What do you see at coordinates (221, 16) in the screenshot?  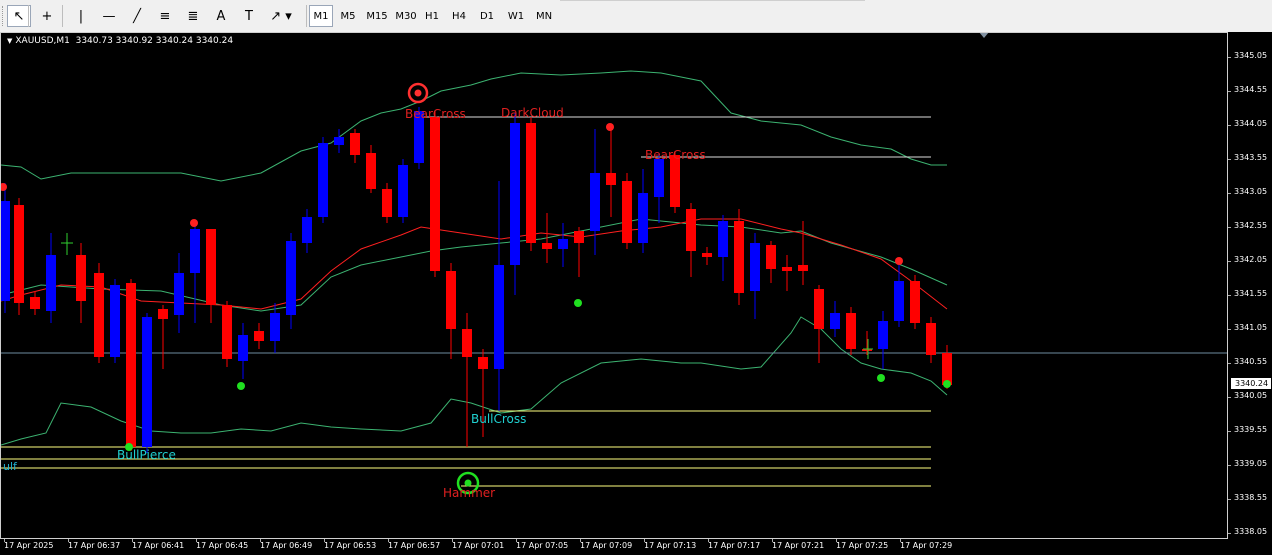 I see `text-icon: A` at bounding box center [221, 16].